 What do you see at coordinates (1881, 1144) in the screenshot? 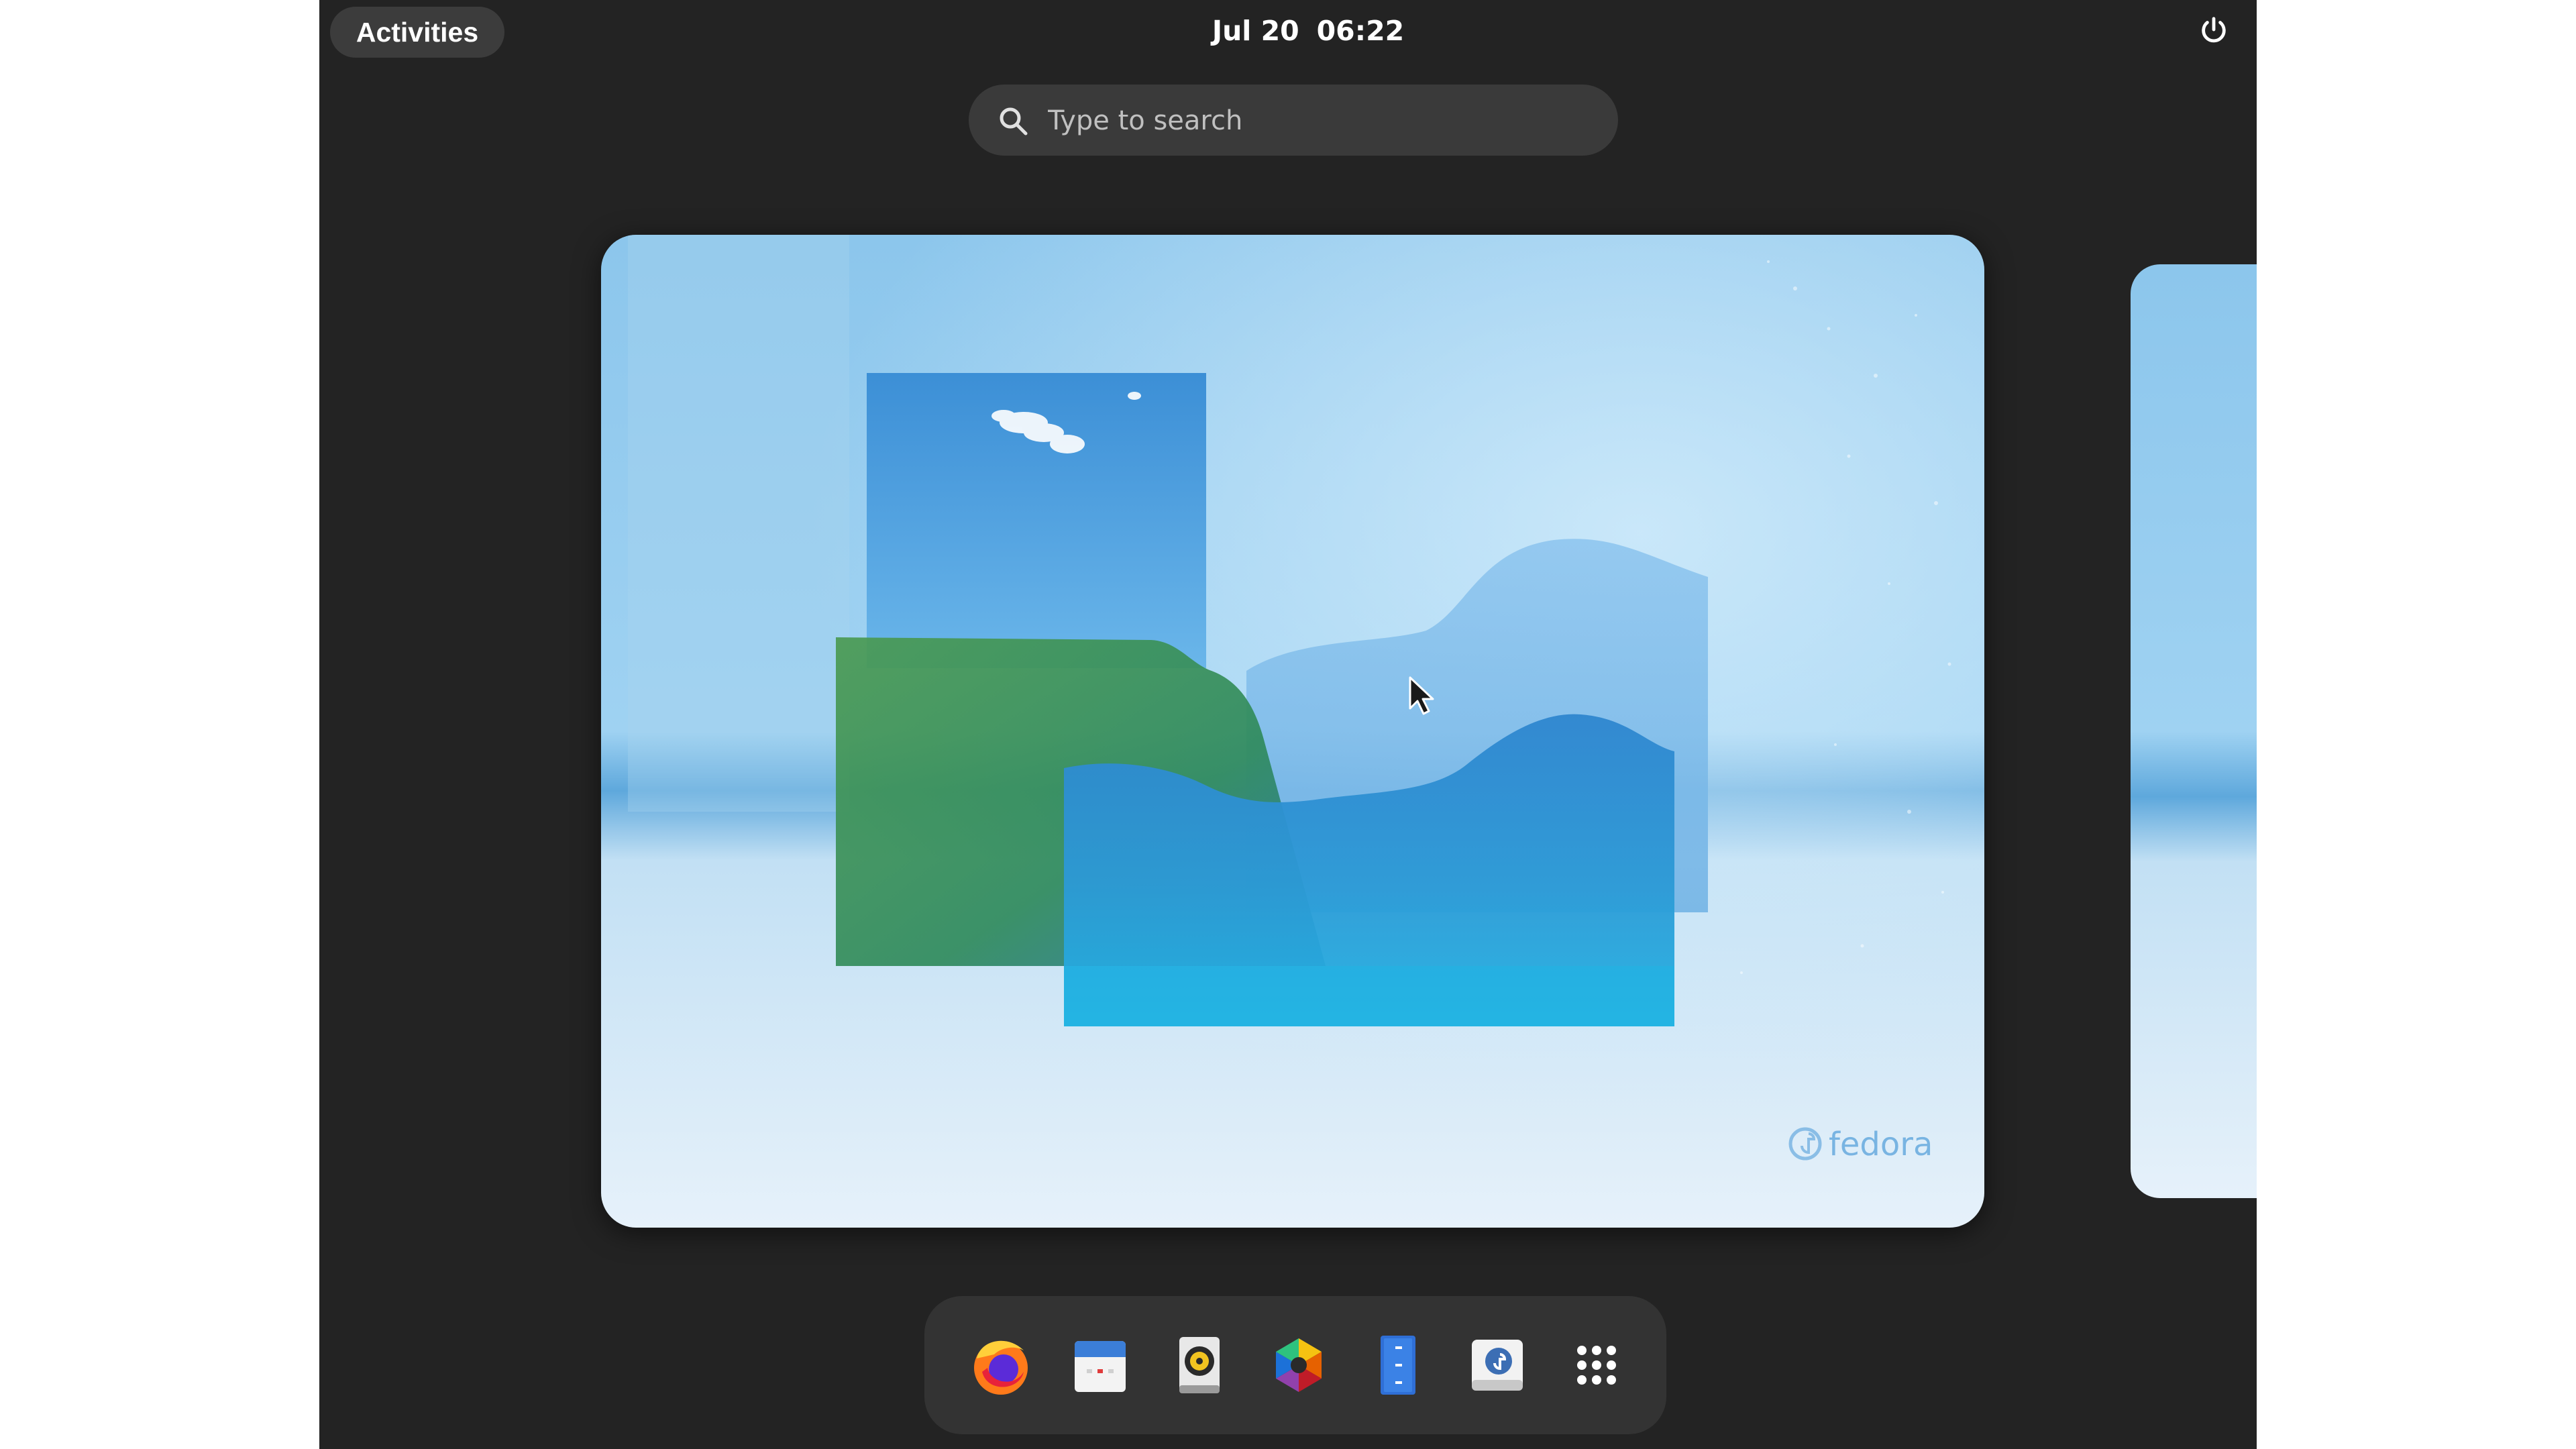
I see `fedora-watermark: fedora` at bounding box center [1881, 1144].